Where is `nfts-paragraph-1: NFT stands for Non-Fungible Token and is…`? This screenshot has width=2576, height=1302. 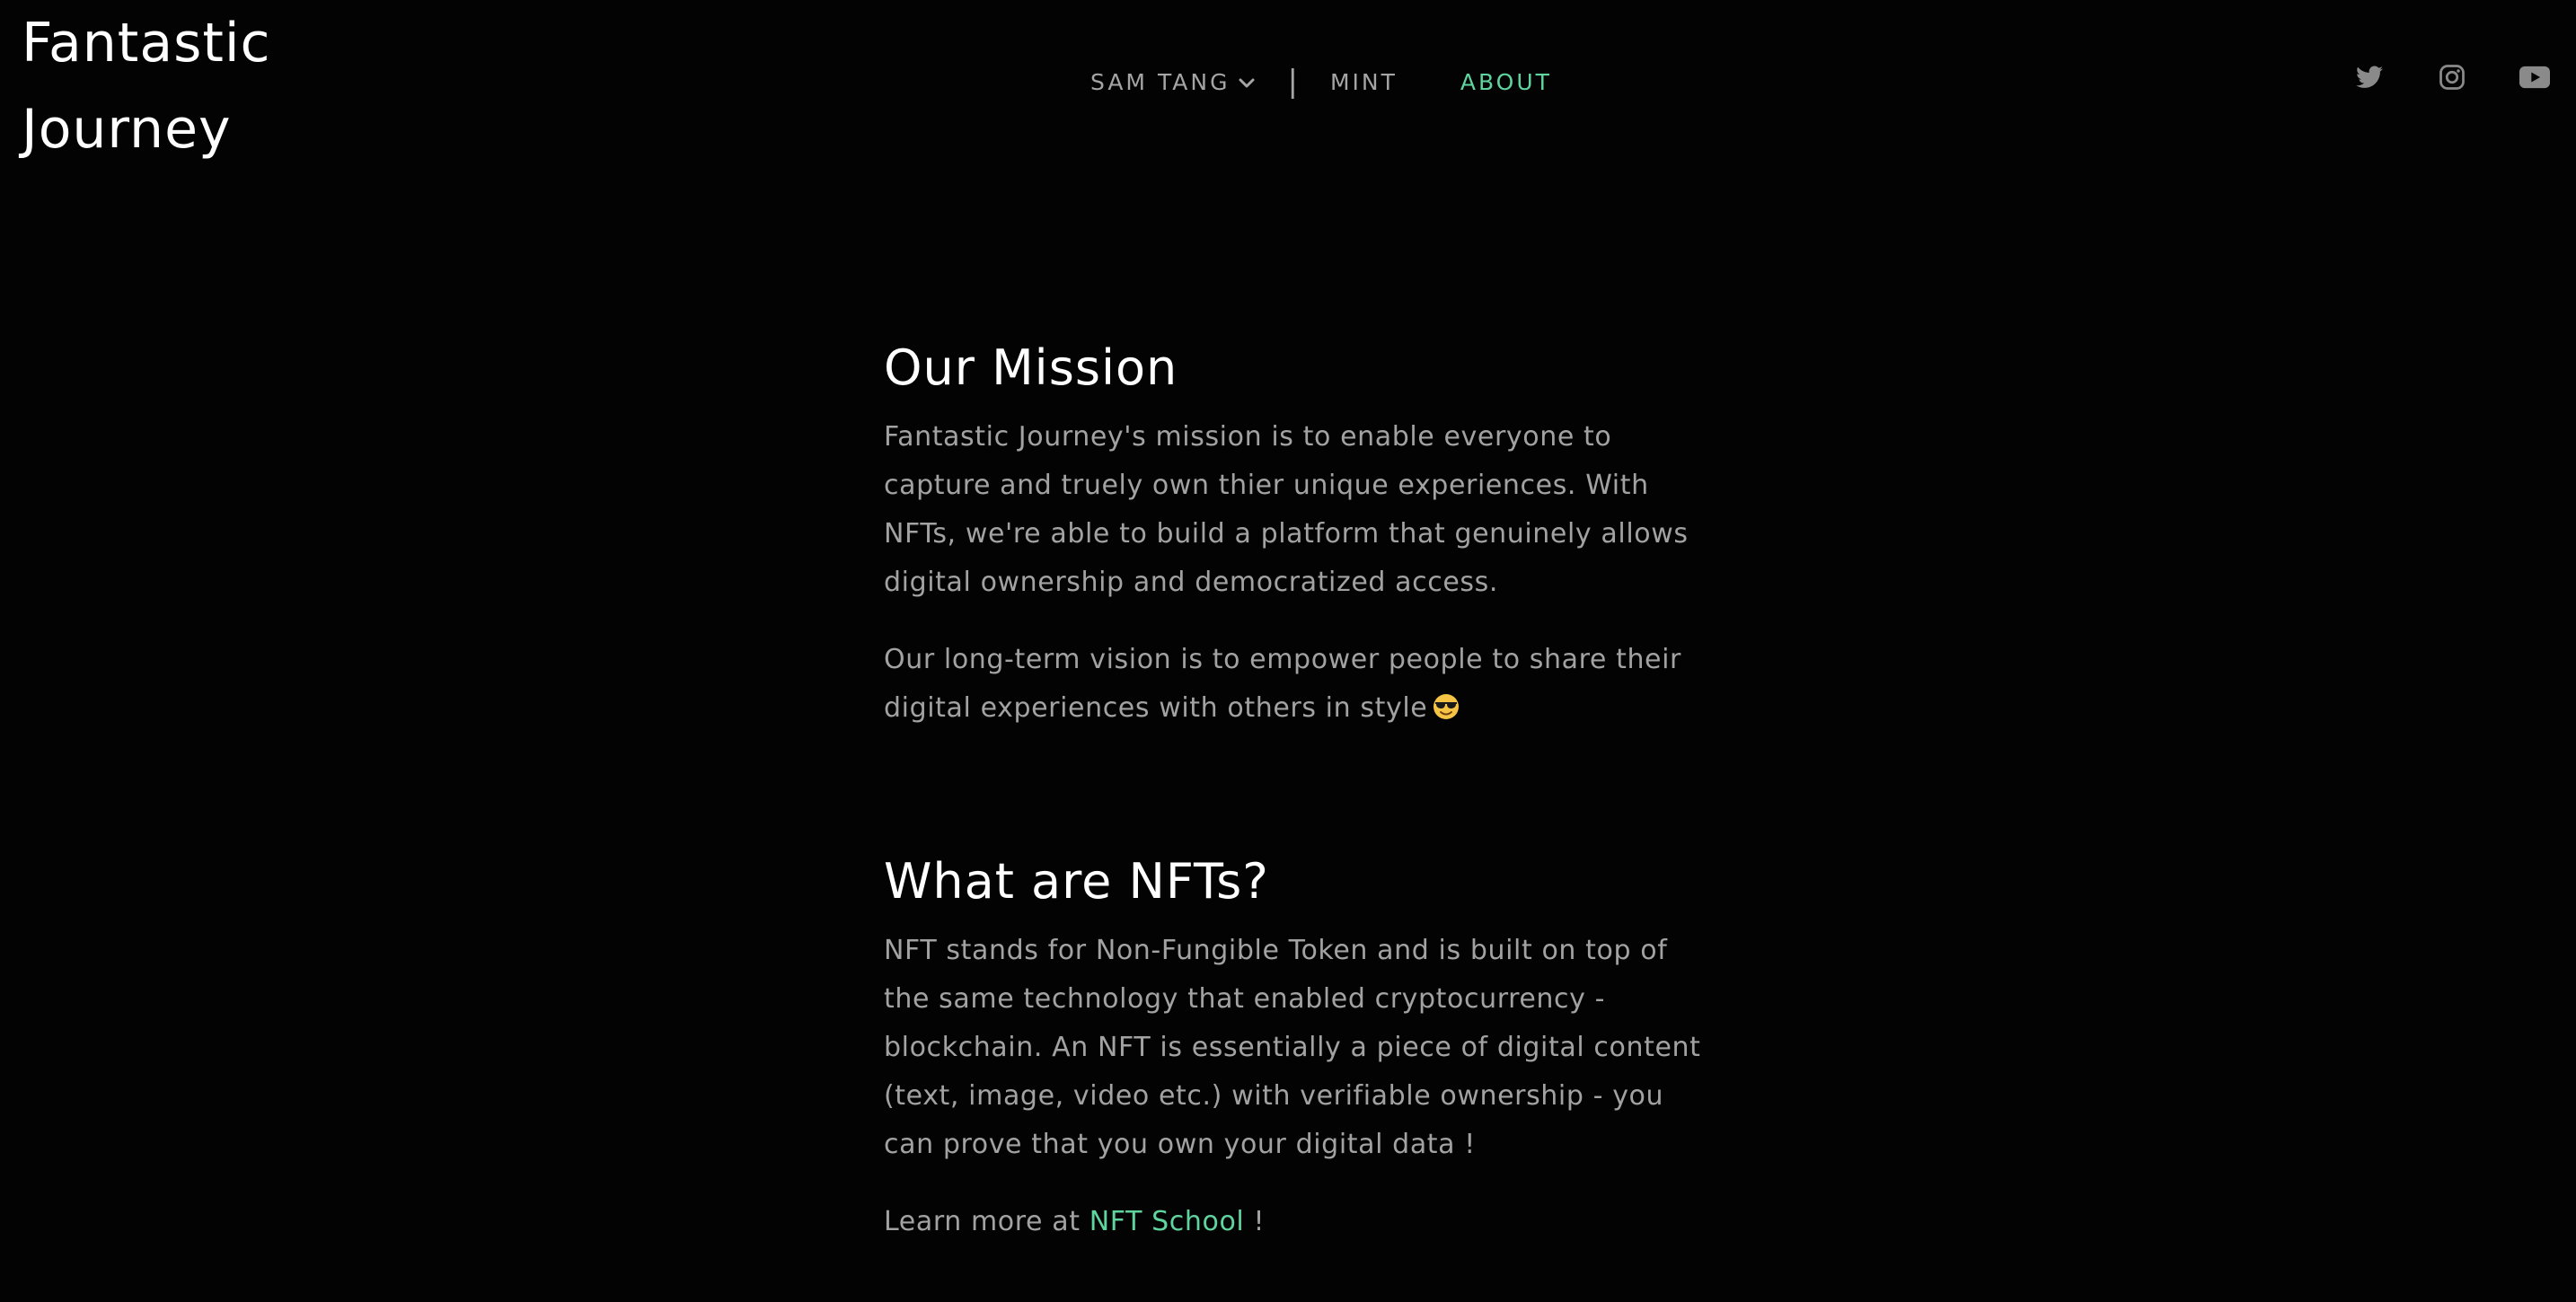 nfts-paragraph-1: NFT stands for Non-Fungible Token and is… is located at coordinates (1292, 1047).